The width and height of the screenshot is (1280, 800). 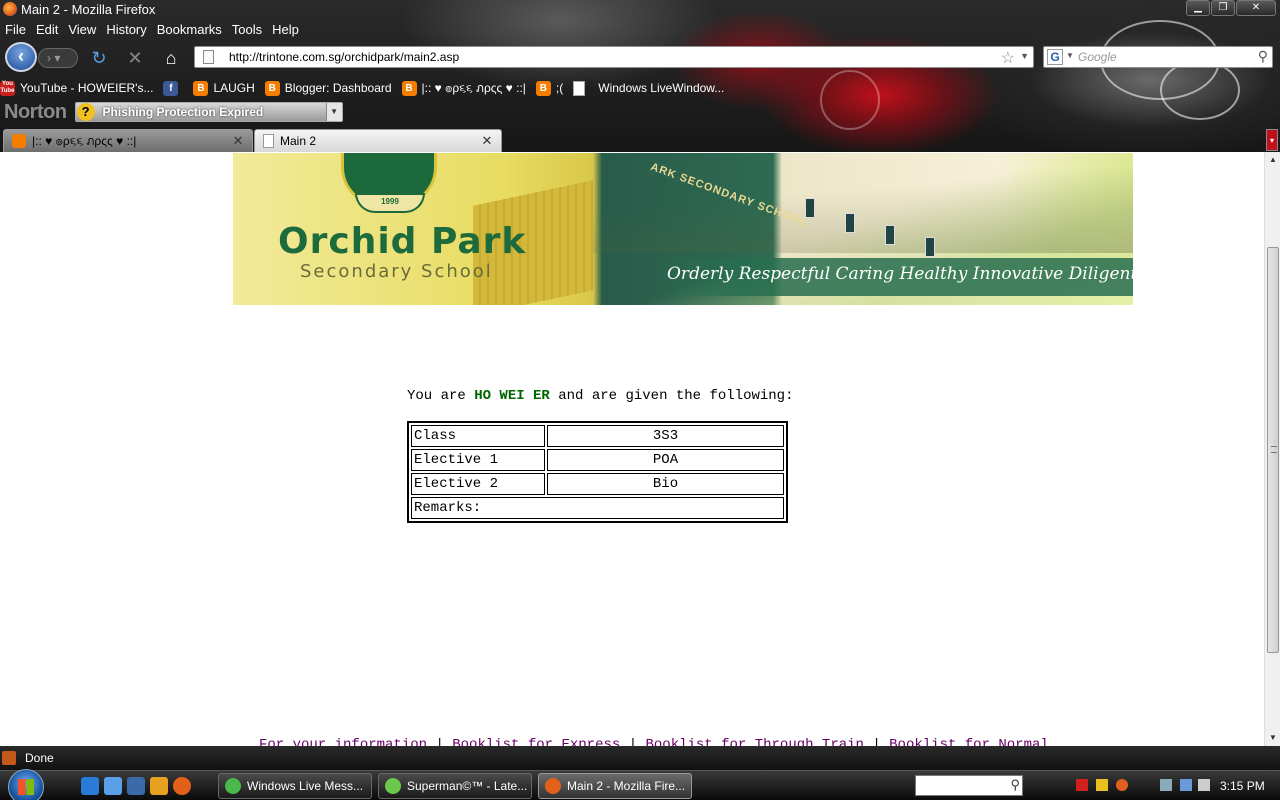 What do you see at coordinates (21, 57) in the screenshot?
I see `back-button: ‹` at bounding box center [21, 57].